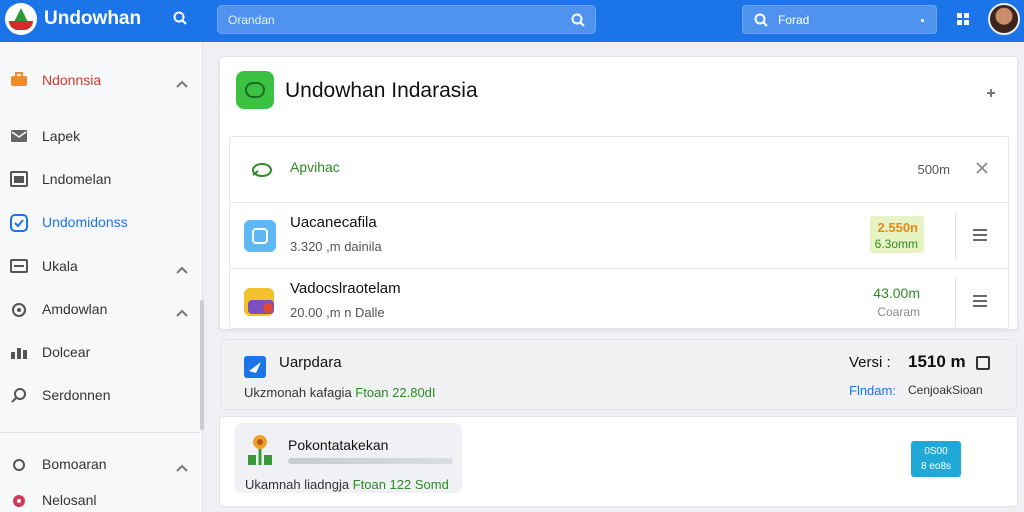 This screenshot has height=512, width=1024. I want to click on notification-subtitle-highlight: Ftoan 122 Somd, so click(400, 484).